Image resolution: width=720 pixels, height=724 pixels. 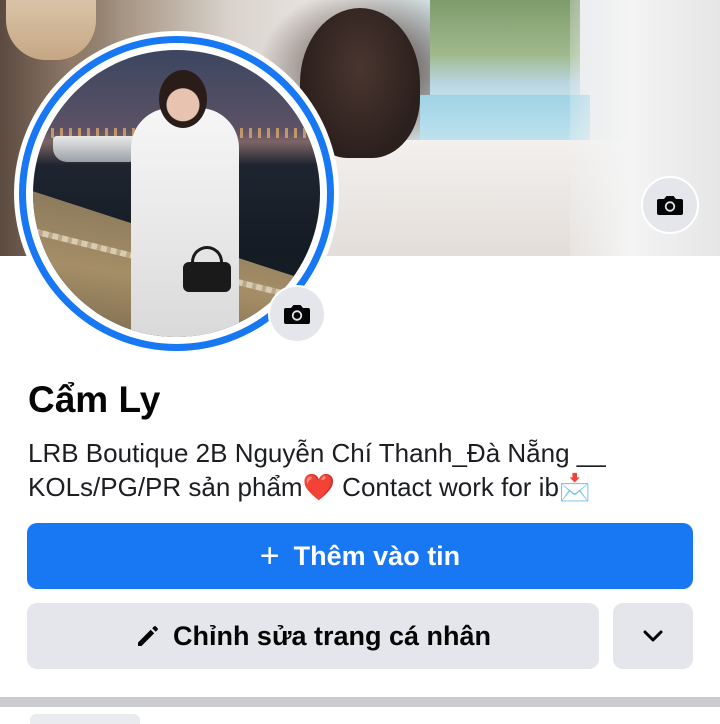 What do you see at coordinates (98, 149) in the screenshot?
I see `boat` at bounding box center [98, 149].